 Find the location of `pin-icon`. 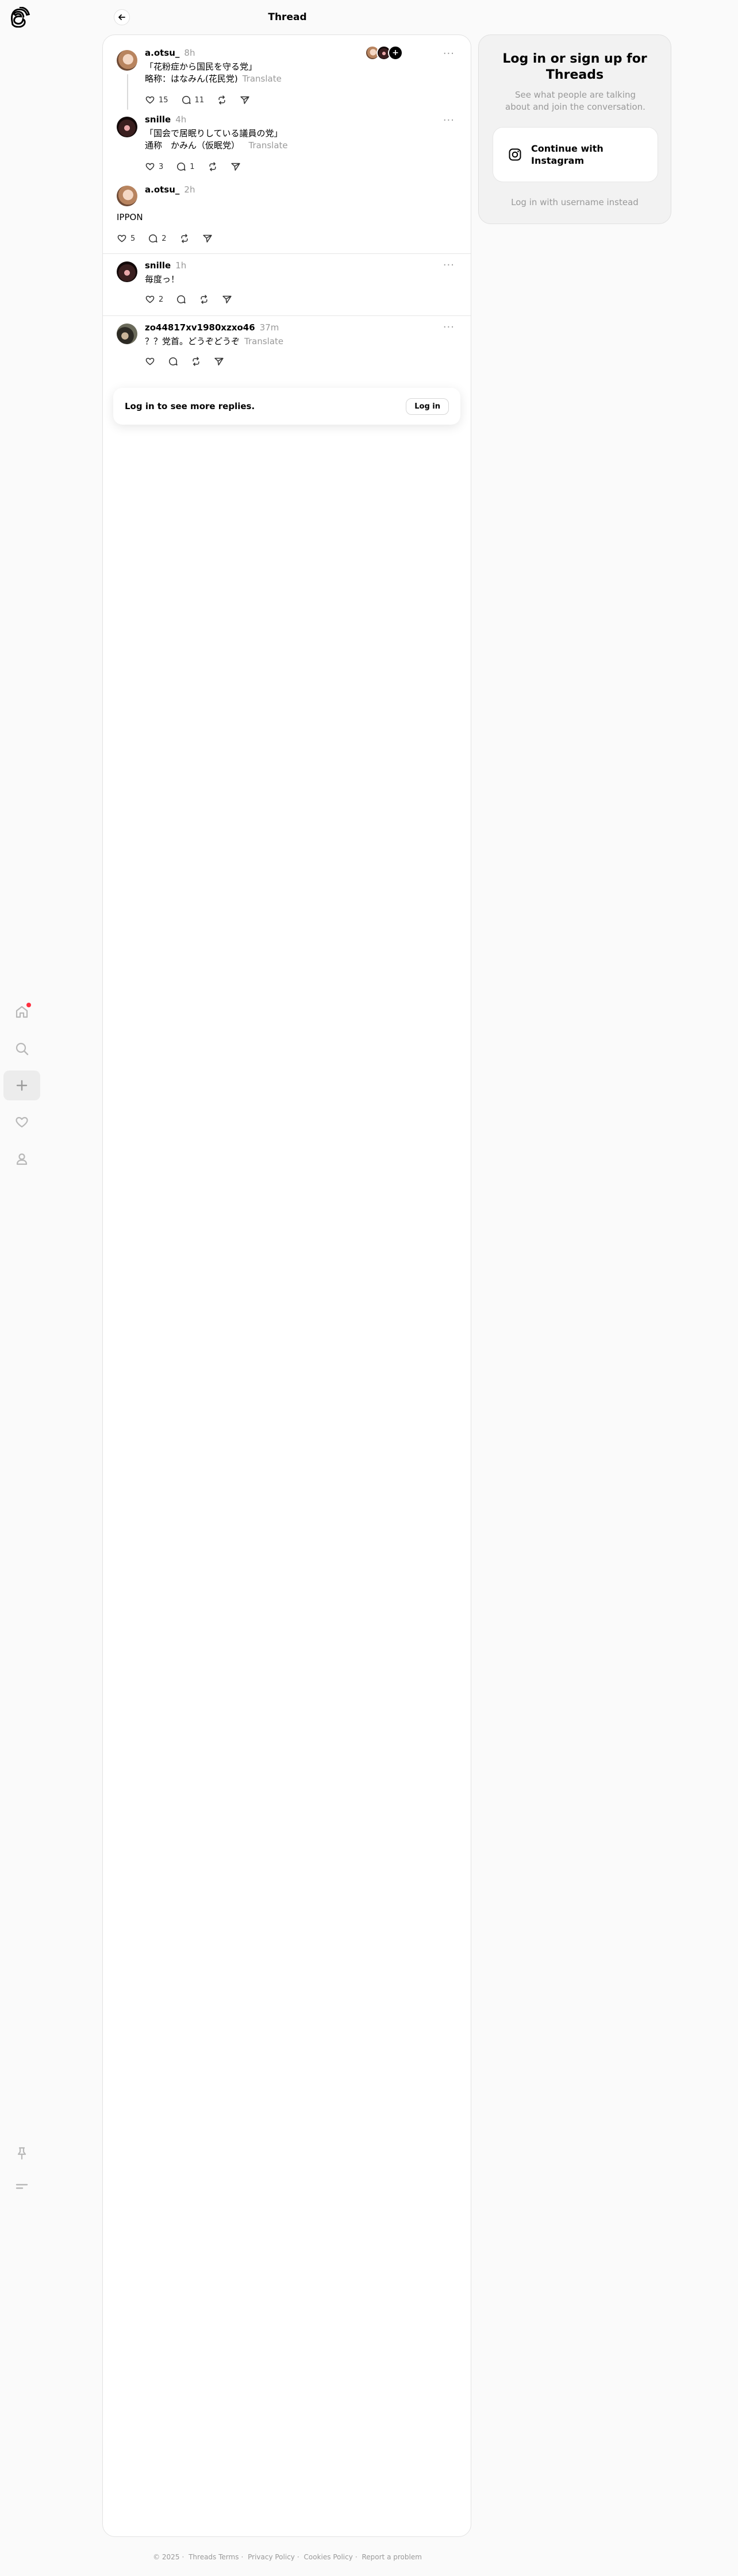

pin-icon is located at coordinates (21, 2153).